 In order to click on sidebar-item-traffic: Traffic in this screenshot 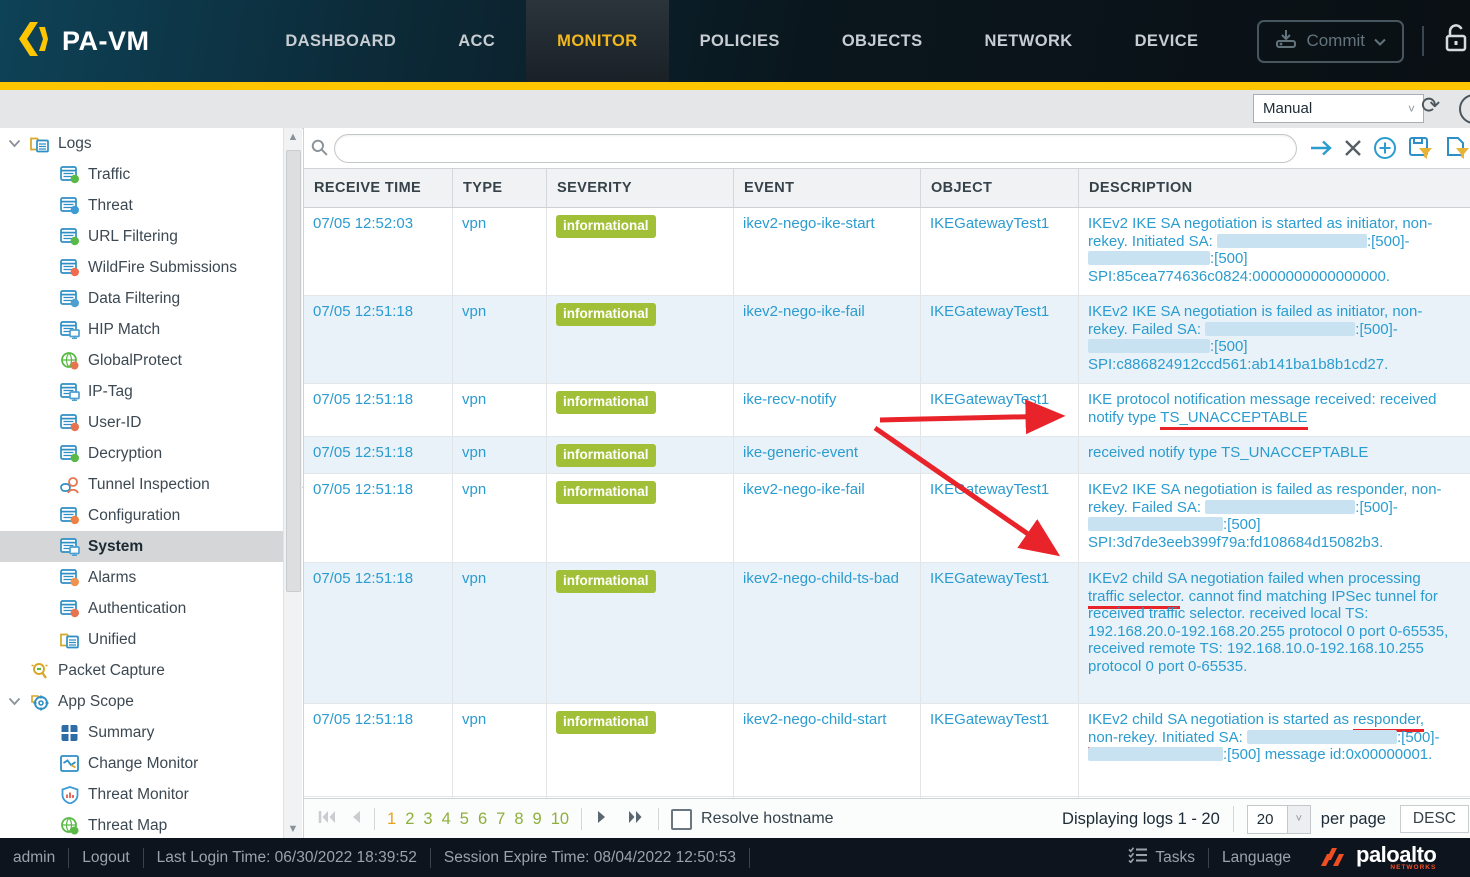, I will do `click(141, 174)`.